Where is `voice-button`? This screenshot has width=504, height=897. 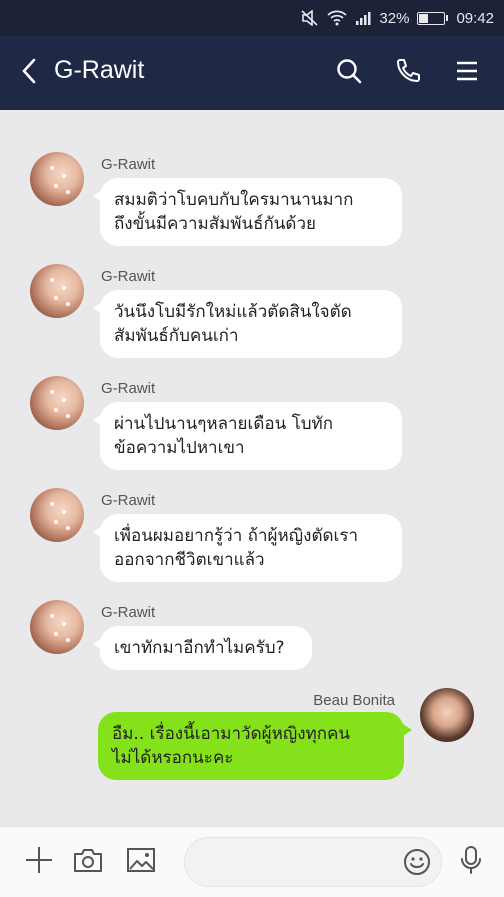 voice-button is located at coordinates (471, 862).